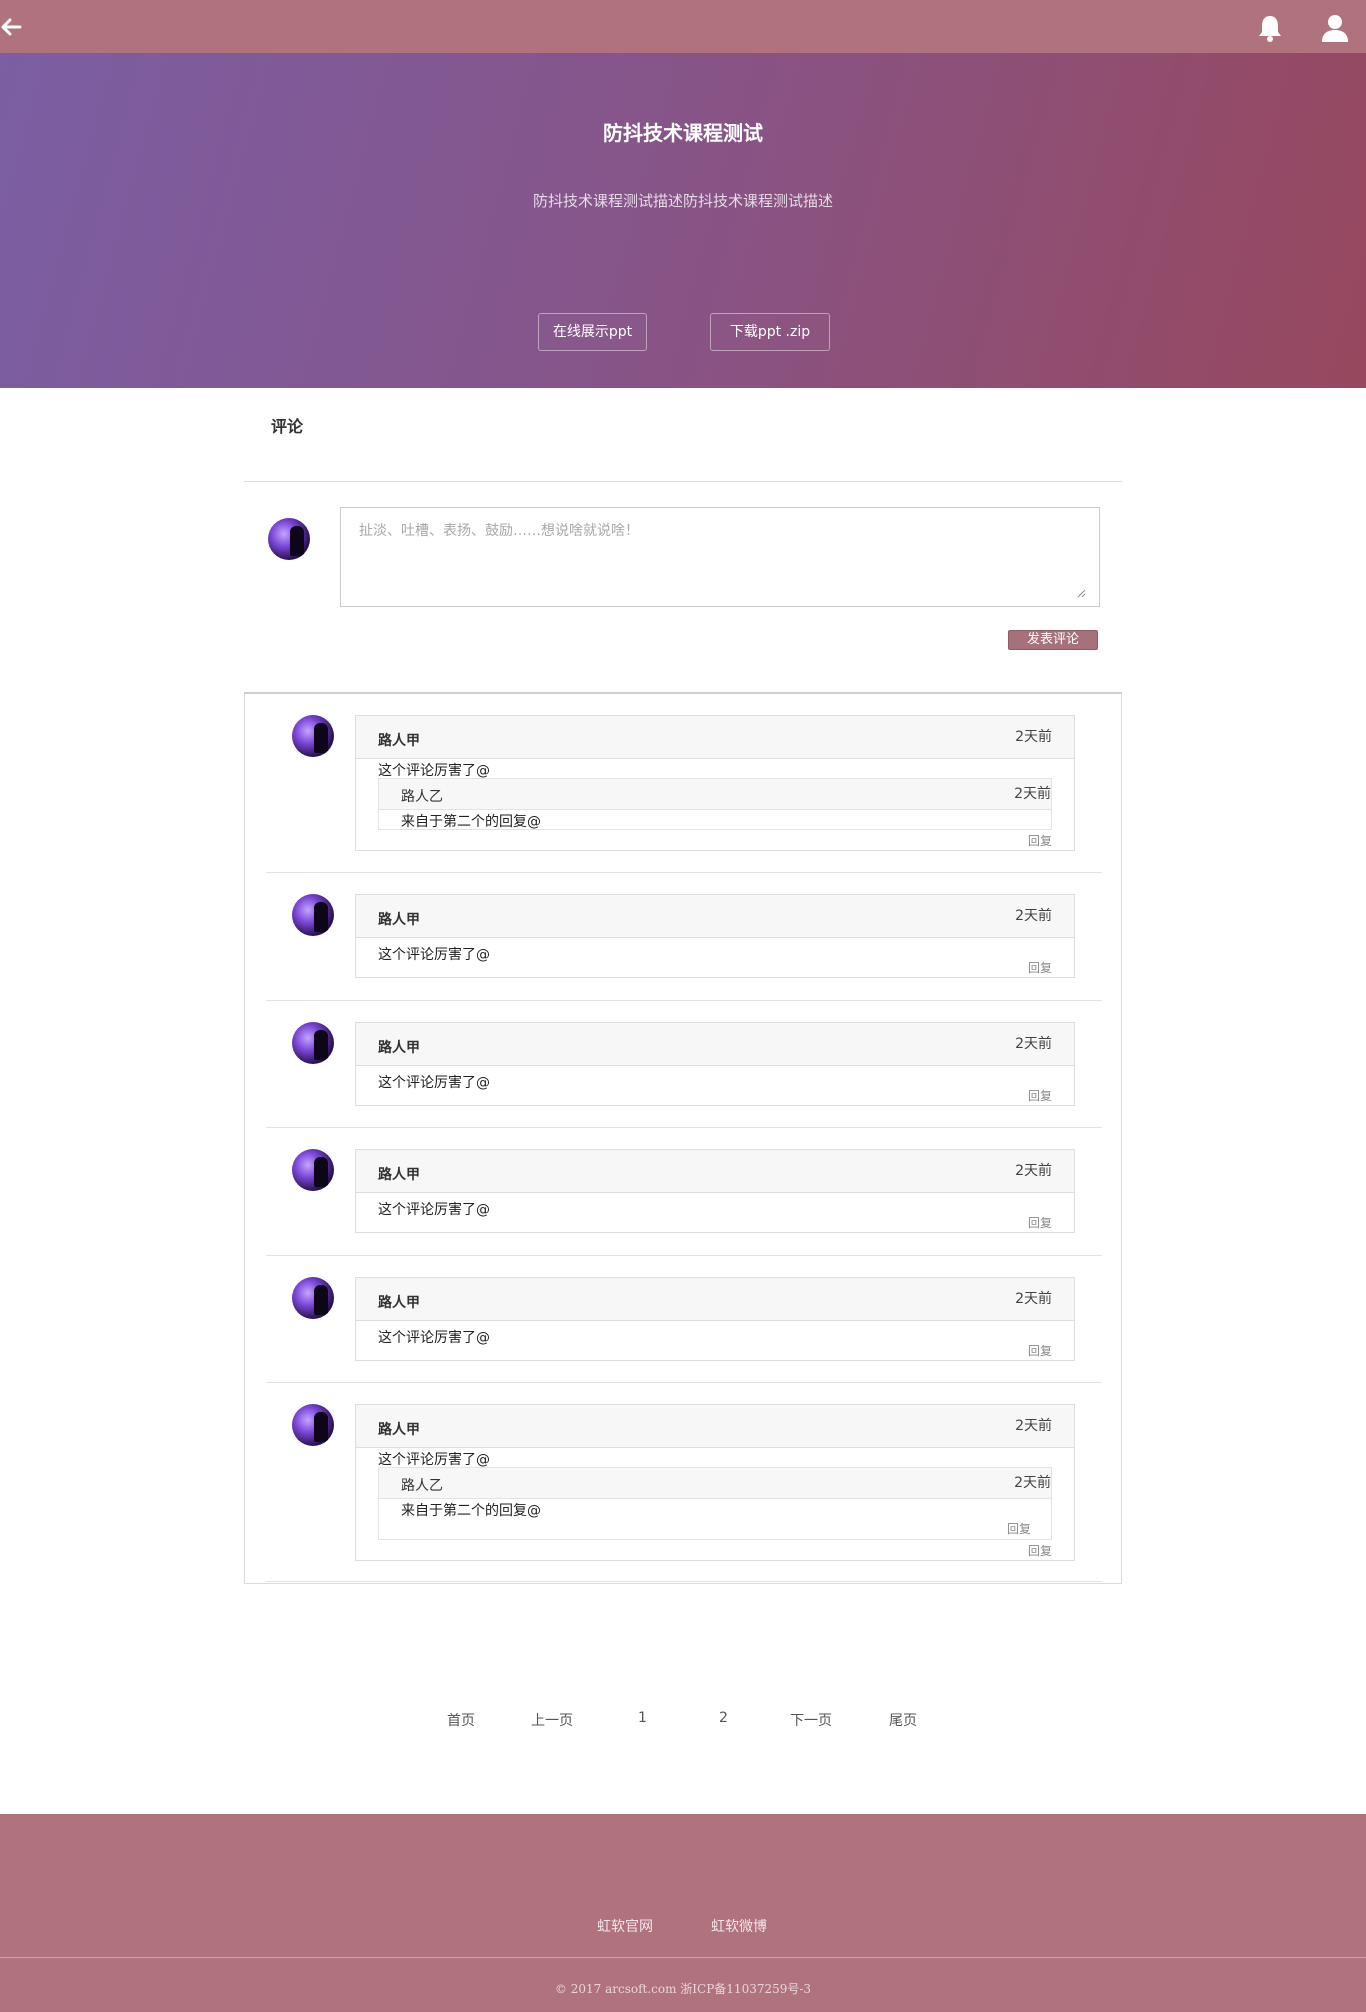 This screenshot has height=2012, width=1366. I want to click on submit-comment-button: 发表评论, so click(1053, 640).